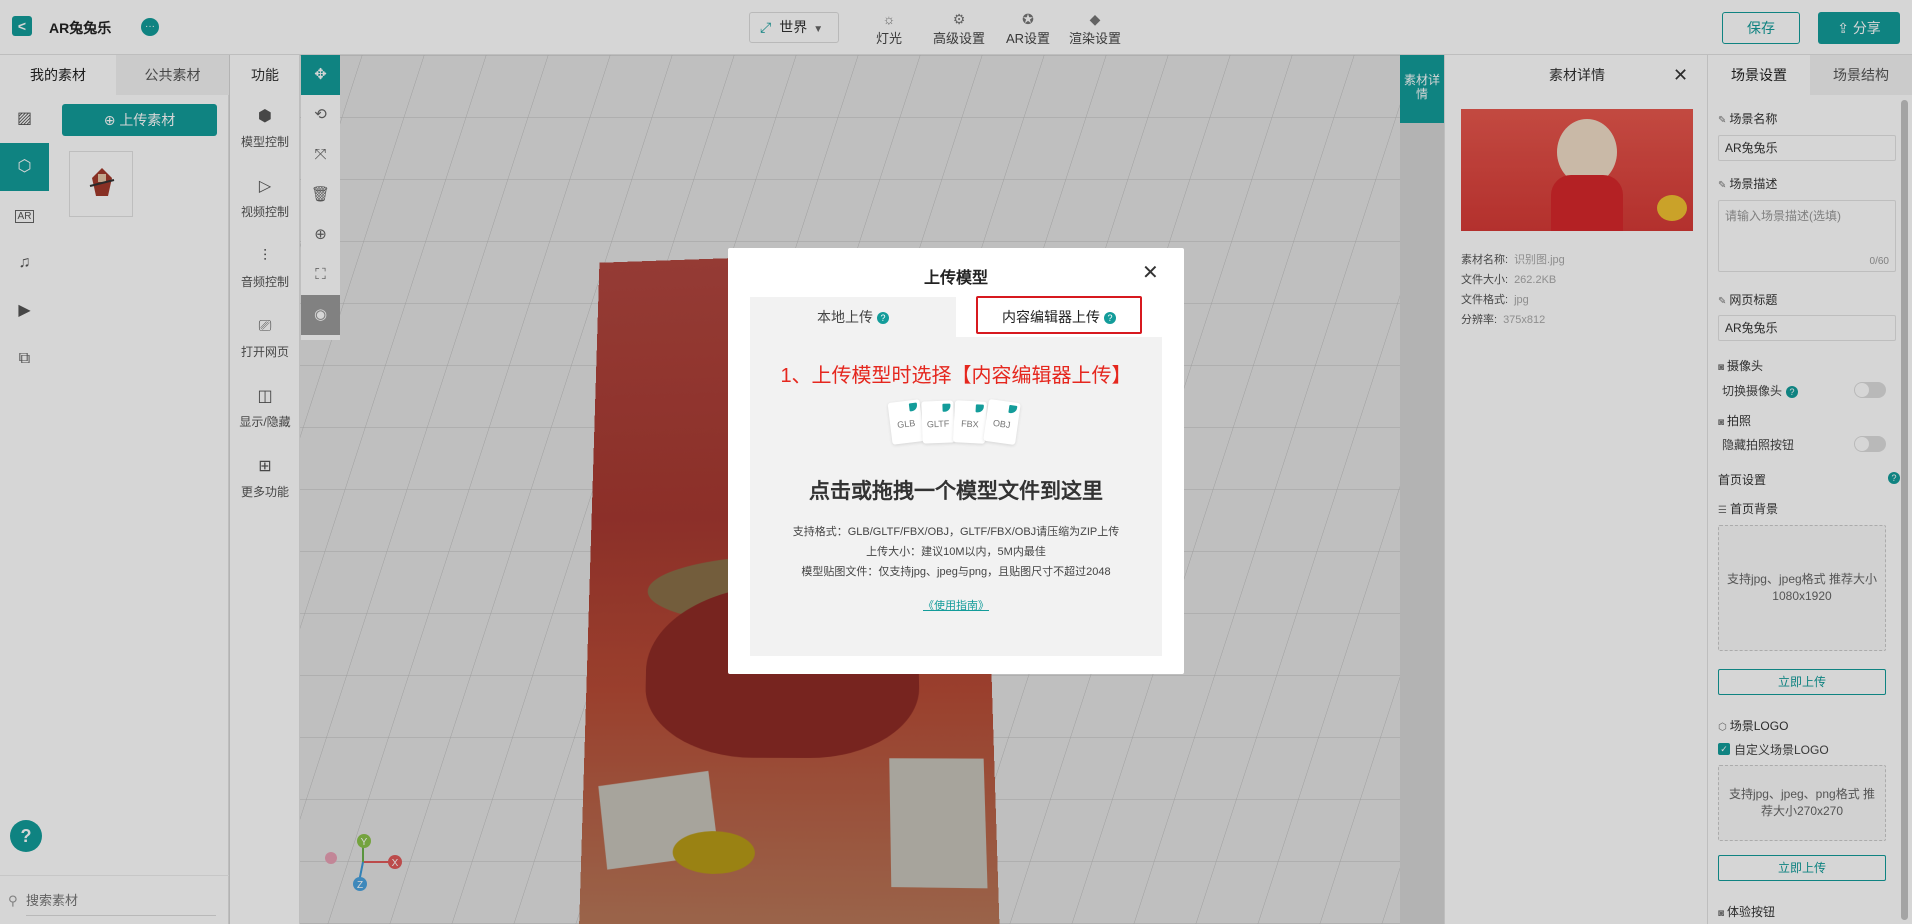 Image resolution: width=1912 pixels, height=924 pixels. What do you see at coordinates (906, 422) in the screenshot?
I see `file-card-glb: GLB` at bounding box center [906, 422].